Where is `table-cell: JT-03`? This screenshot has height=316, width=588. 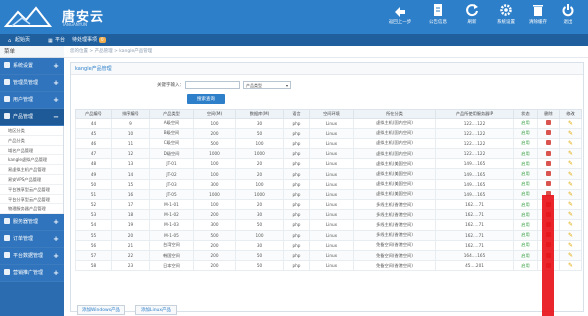
table-cell: JT-03 is located at coordinates (171, 184).